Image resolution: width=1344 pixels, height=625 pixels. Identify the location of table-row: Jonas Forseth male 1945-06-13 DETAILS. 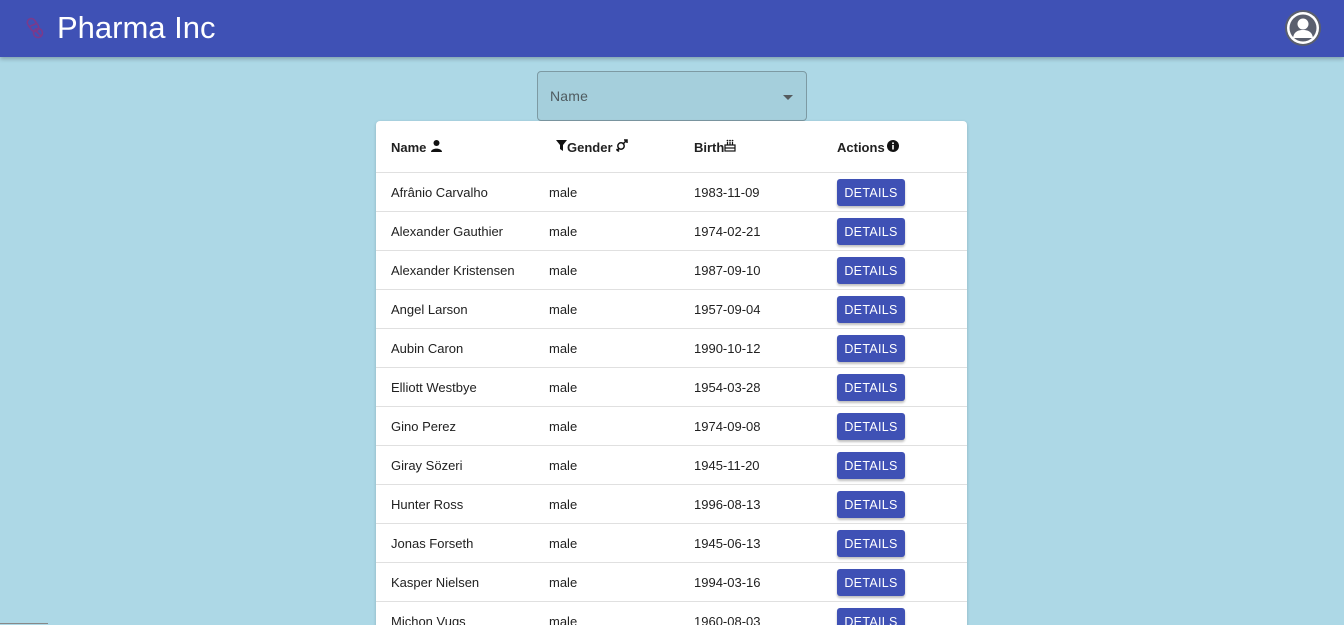
(671, 543).